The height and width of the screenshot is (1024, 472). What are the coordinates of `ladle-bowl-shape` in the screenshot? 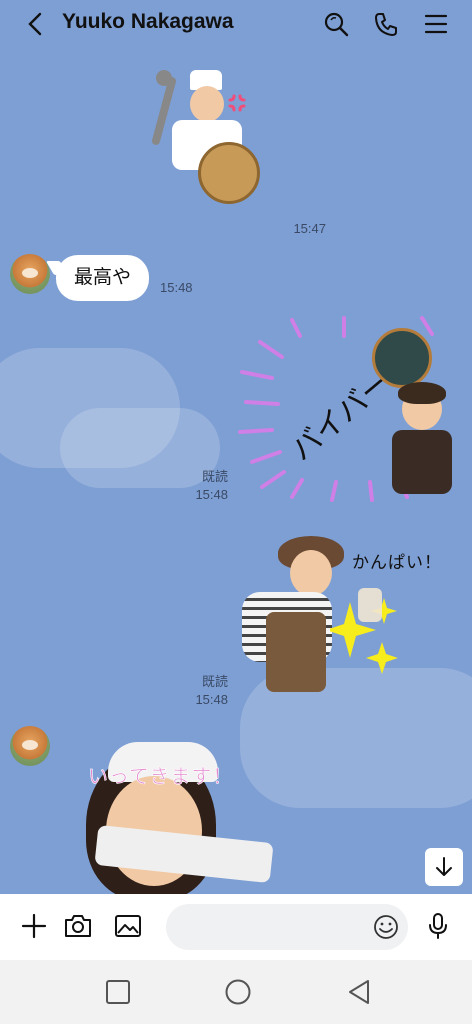 It's located at (164, 78).